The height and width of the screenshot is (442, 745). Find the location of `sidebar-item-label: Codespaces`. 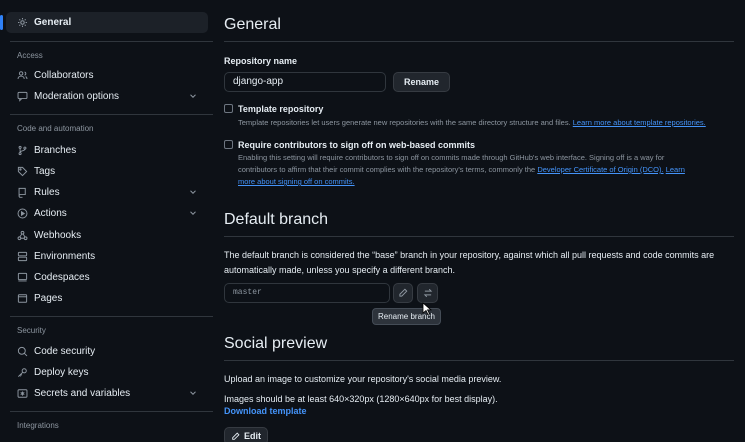

sidebar-item-label: Codespaces is located at coordinates (62, 277).